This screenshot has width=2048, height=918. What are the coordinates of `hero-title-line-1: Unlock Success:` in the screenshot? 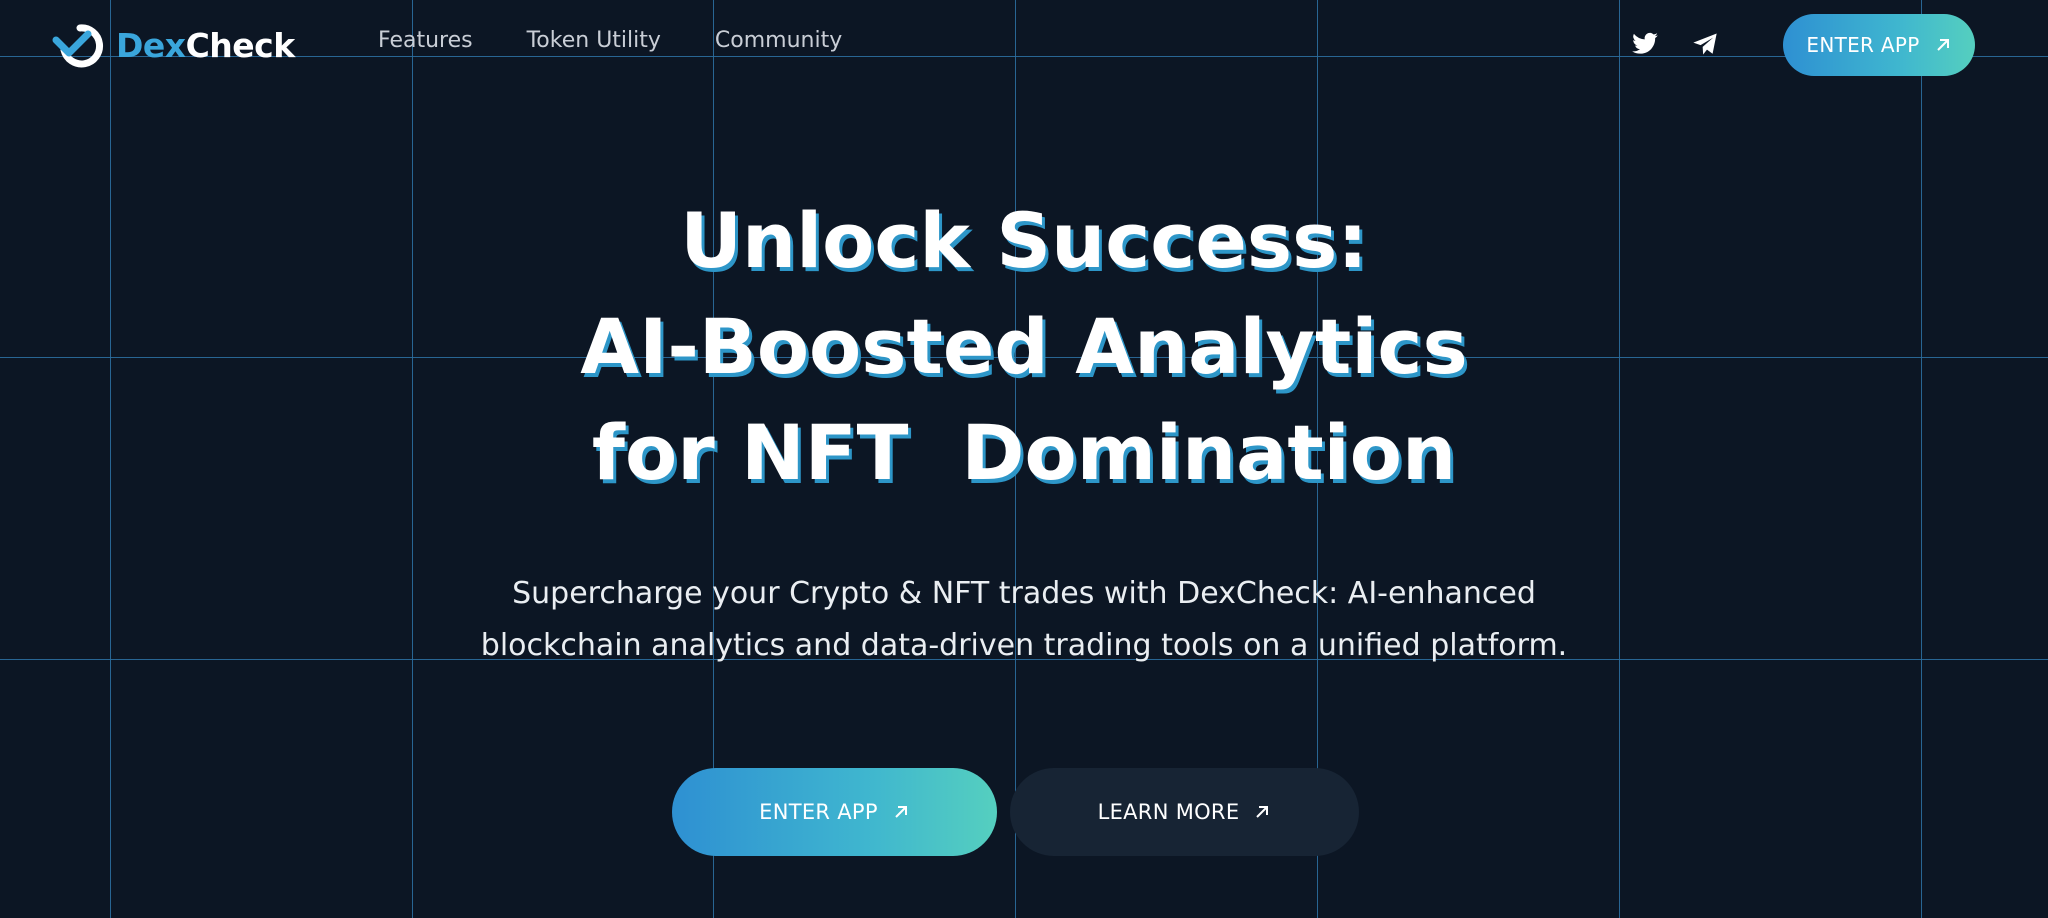 It's located at (1024, 240).